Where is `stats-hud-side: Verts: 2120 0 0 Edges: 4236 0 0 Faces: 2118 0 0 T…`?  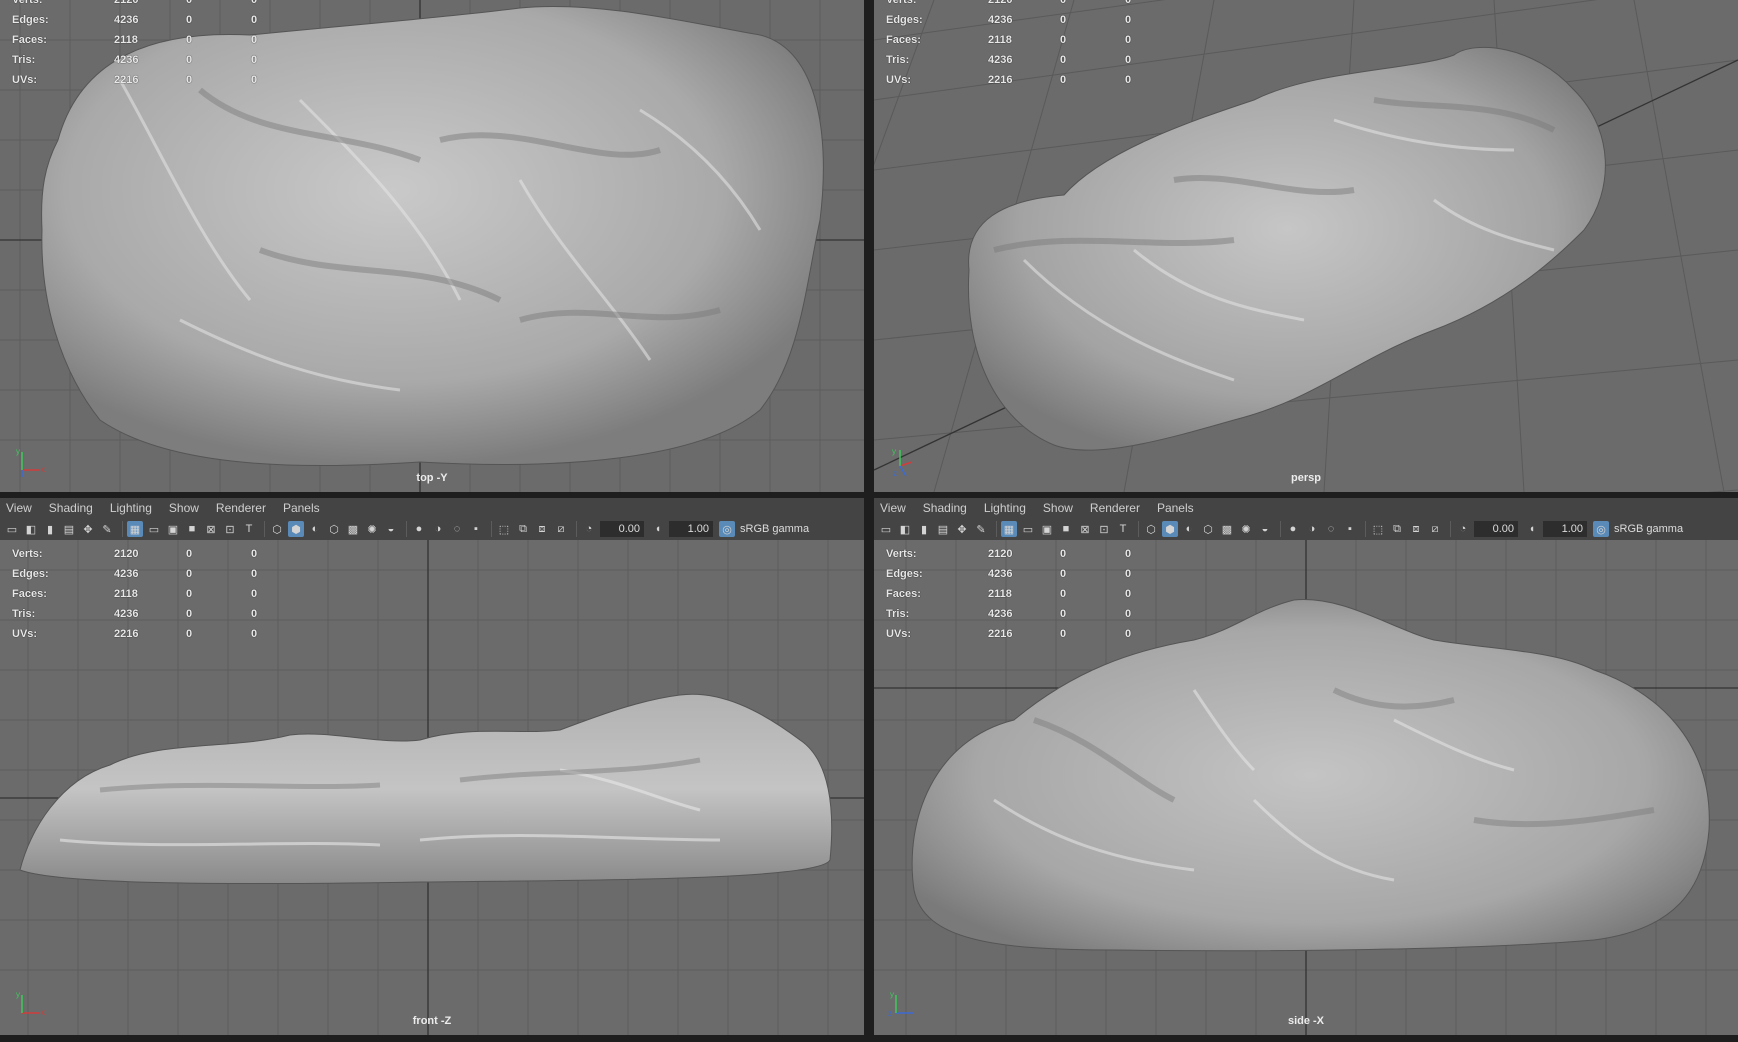 stats-hud-side: Verts: 2120 0 0 Edges: 4236 0 0 Faces: 2118 0 0 T… is located at coordinates (1008, 594).